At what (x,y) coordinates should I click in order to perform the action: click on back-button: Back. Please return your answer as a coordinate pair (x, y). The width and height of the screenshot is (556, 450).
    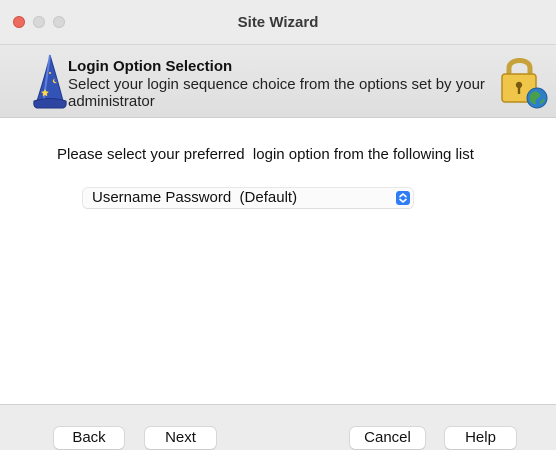
    Looking at the image, I should click on (89, 438).